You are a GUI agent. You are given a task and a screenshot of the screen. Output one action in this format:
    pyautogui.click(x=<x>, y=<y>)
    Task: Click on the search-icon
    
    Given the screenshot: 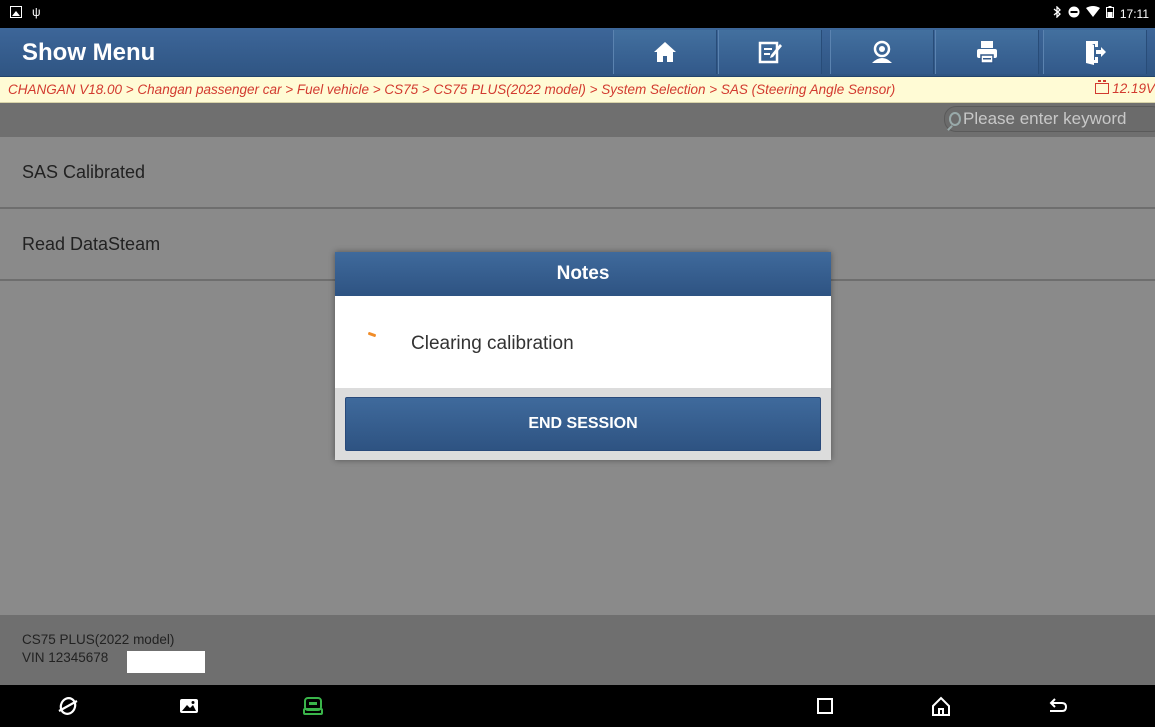 What is the action you would take?
    pyautogui.click(x=955, y=119)
    